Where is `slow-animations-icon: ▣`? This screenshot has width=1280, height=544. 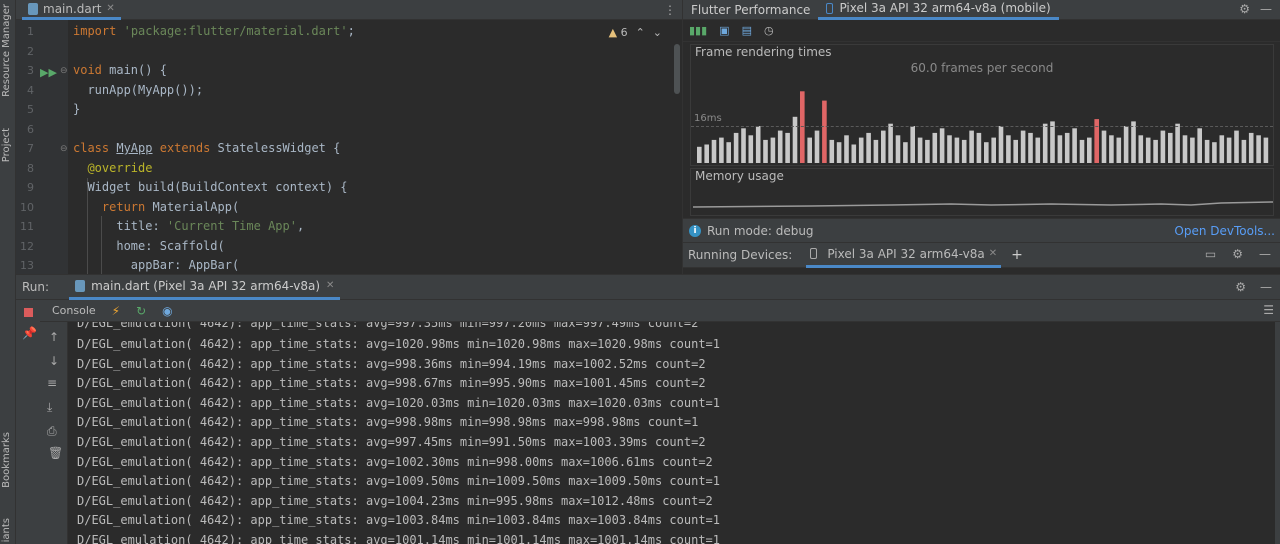 slow-animations-icon: ▣ is located at coordinates (724, 30).